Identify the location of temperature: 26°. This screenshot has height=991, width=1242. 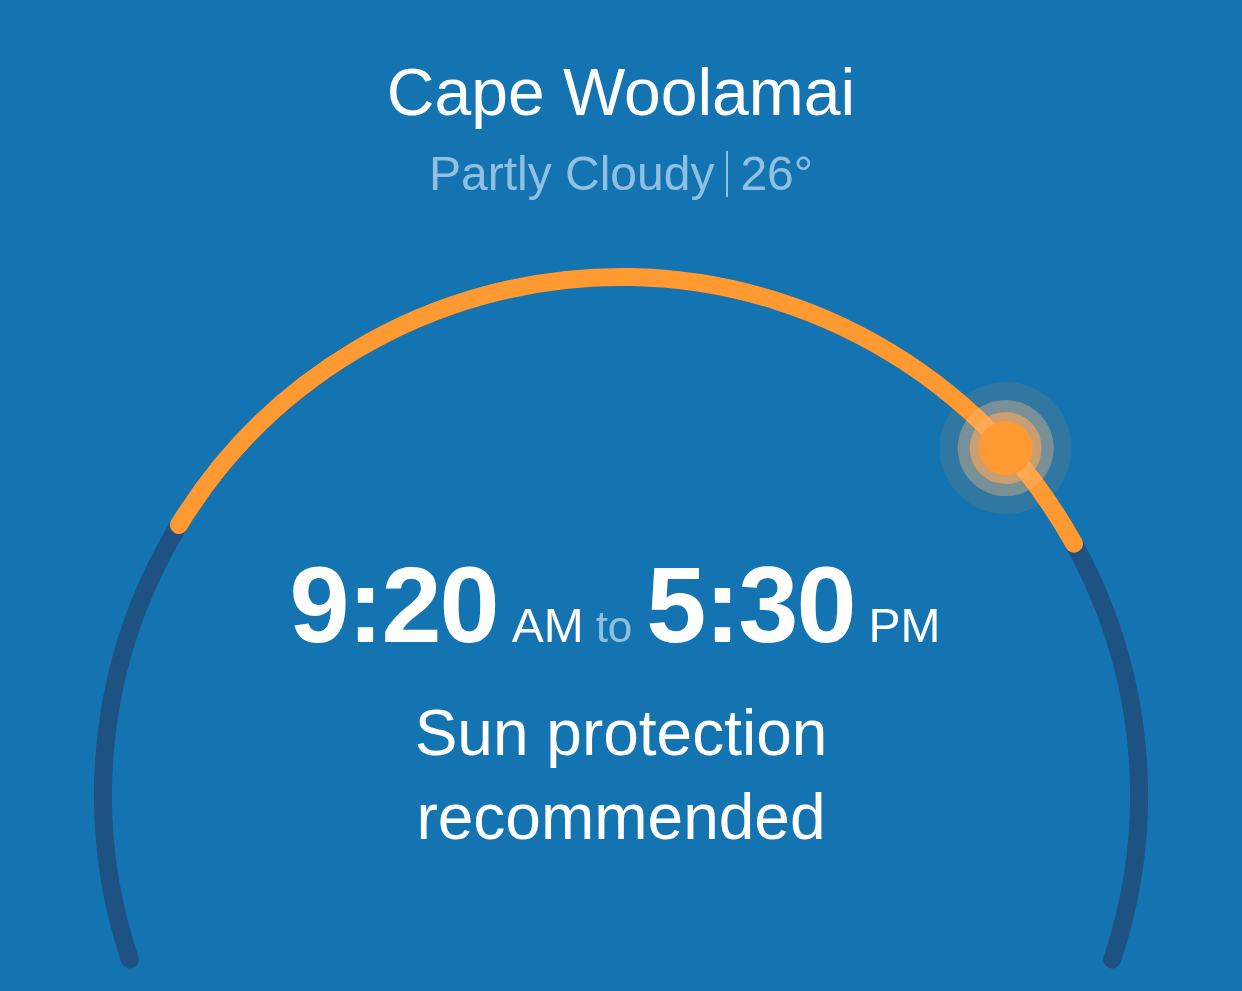
(776, 174).